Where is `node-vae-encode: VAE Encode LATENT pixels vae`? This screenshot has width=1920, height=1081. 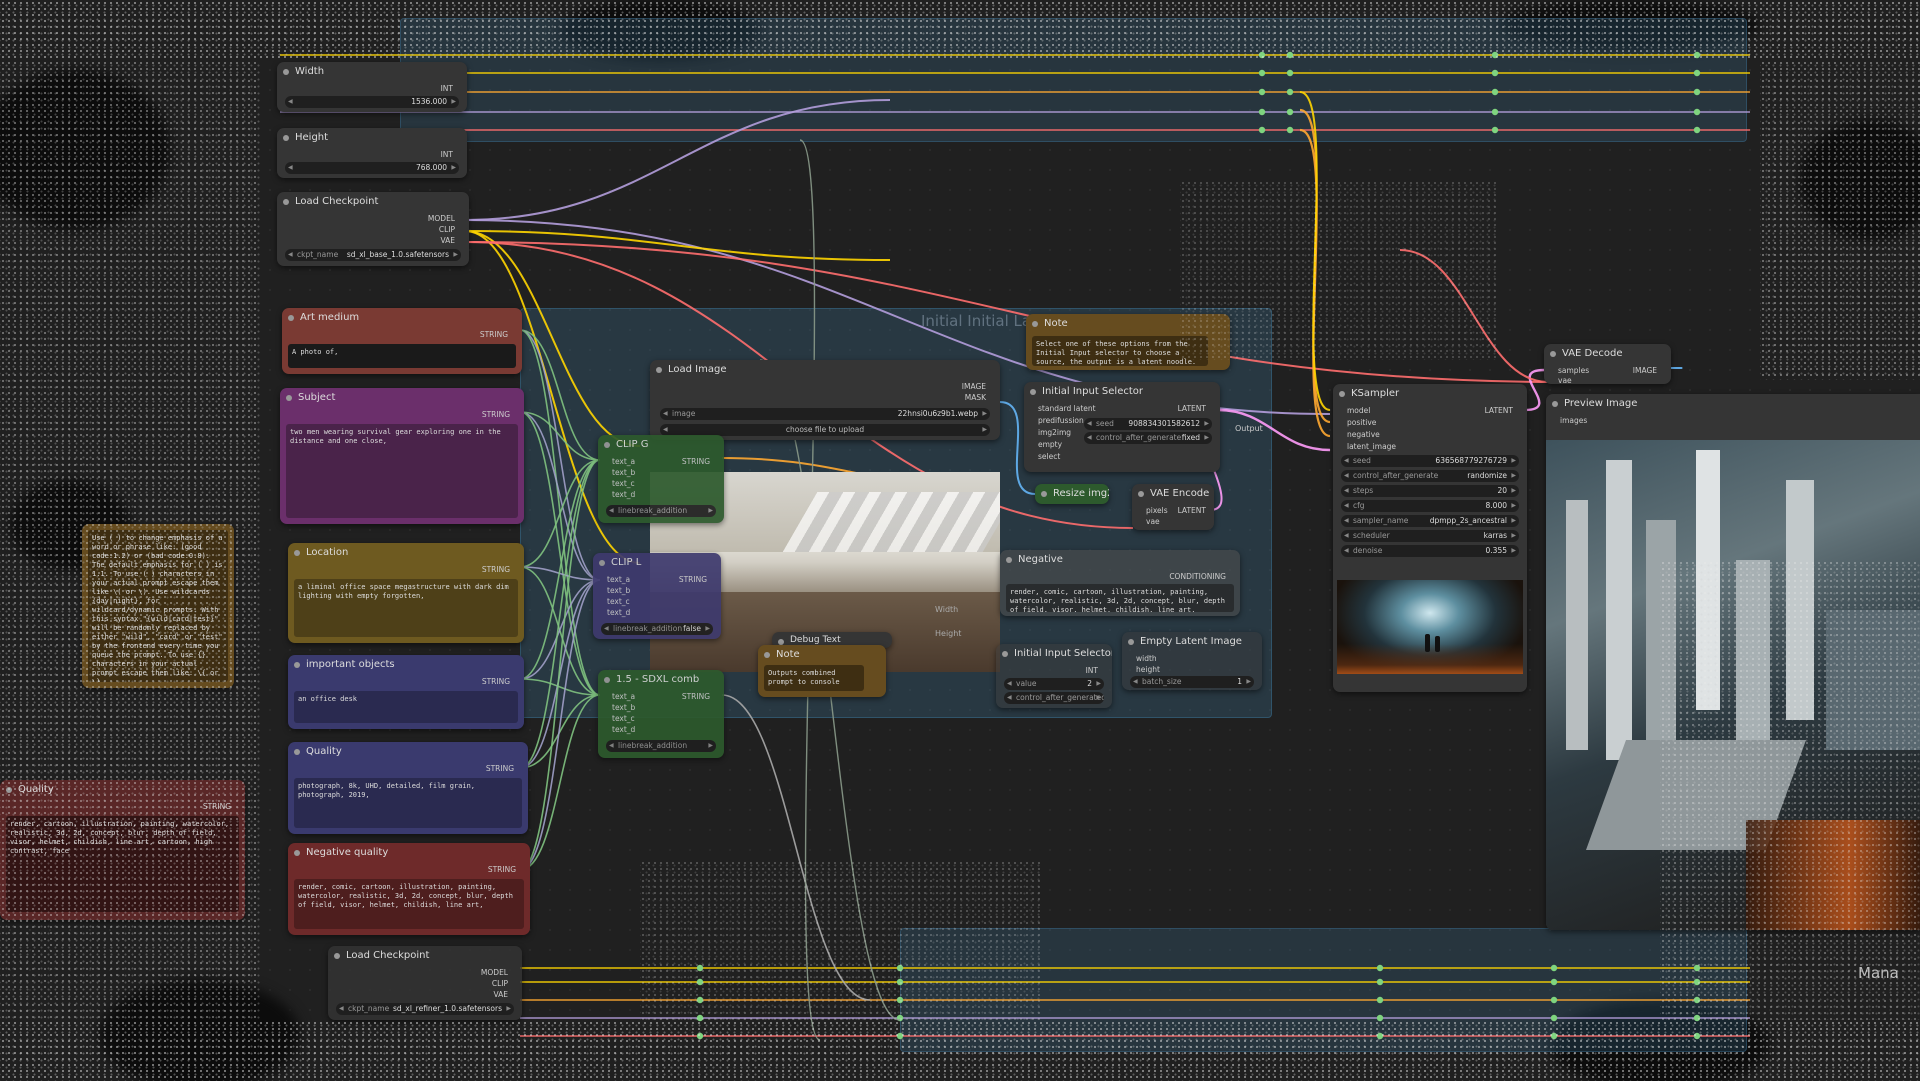
node-vae-encode: VAE Encode LATENT pixels vae is located at coordinates (1173, 507).